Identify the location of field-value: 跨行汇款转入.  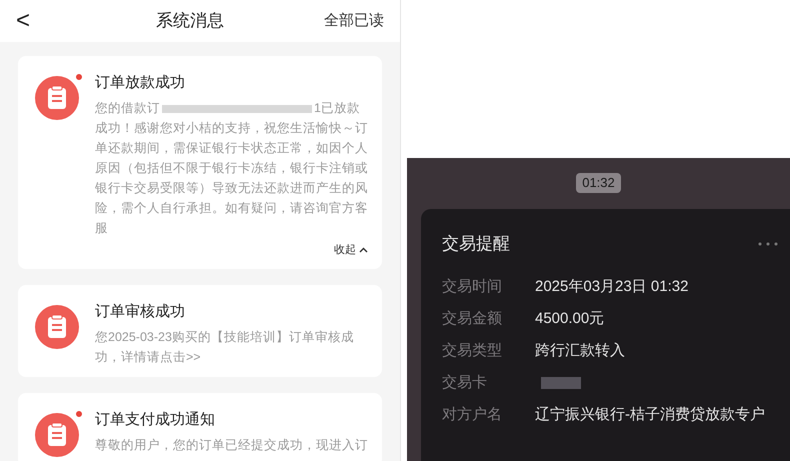
(580, 350).